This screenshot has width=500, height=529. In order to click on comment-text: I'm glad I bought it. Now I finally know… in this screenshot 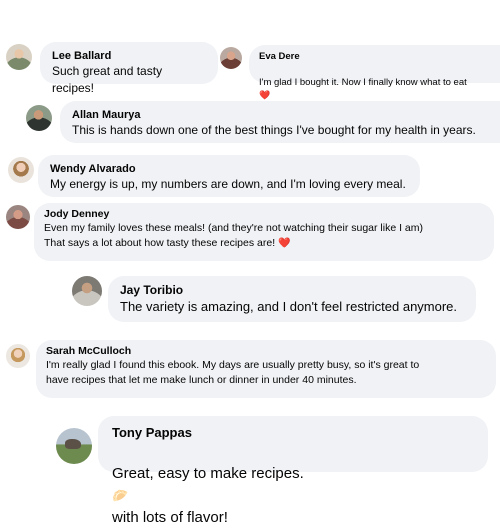, I will do `click(379, 82)`.